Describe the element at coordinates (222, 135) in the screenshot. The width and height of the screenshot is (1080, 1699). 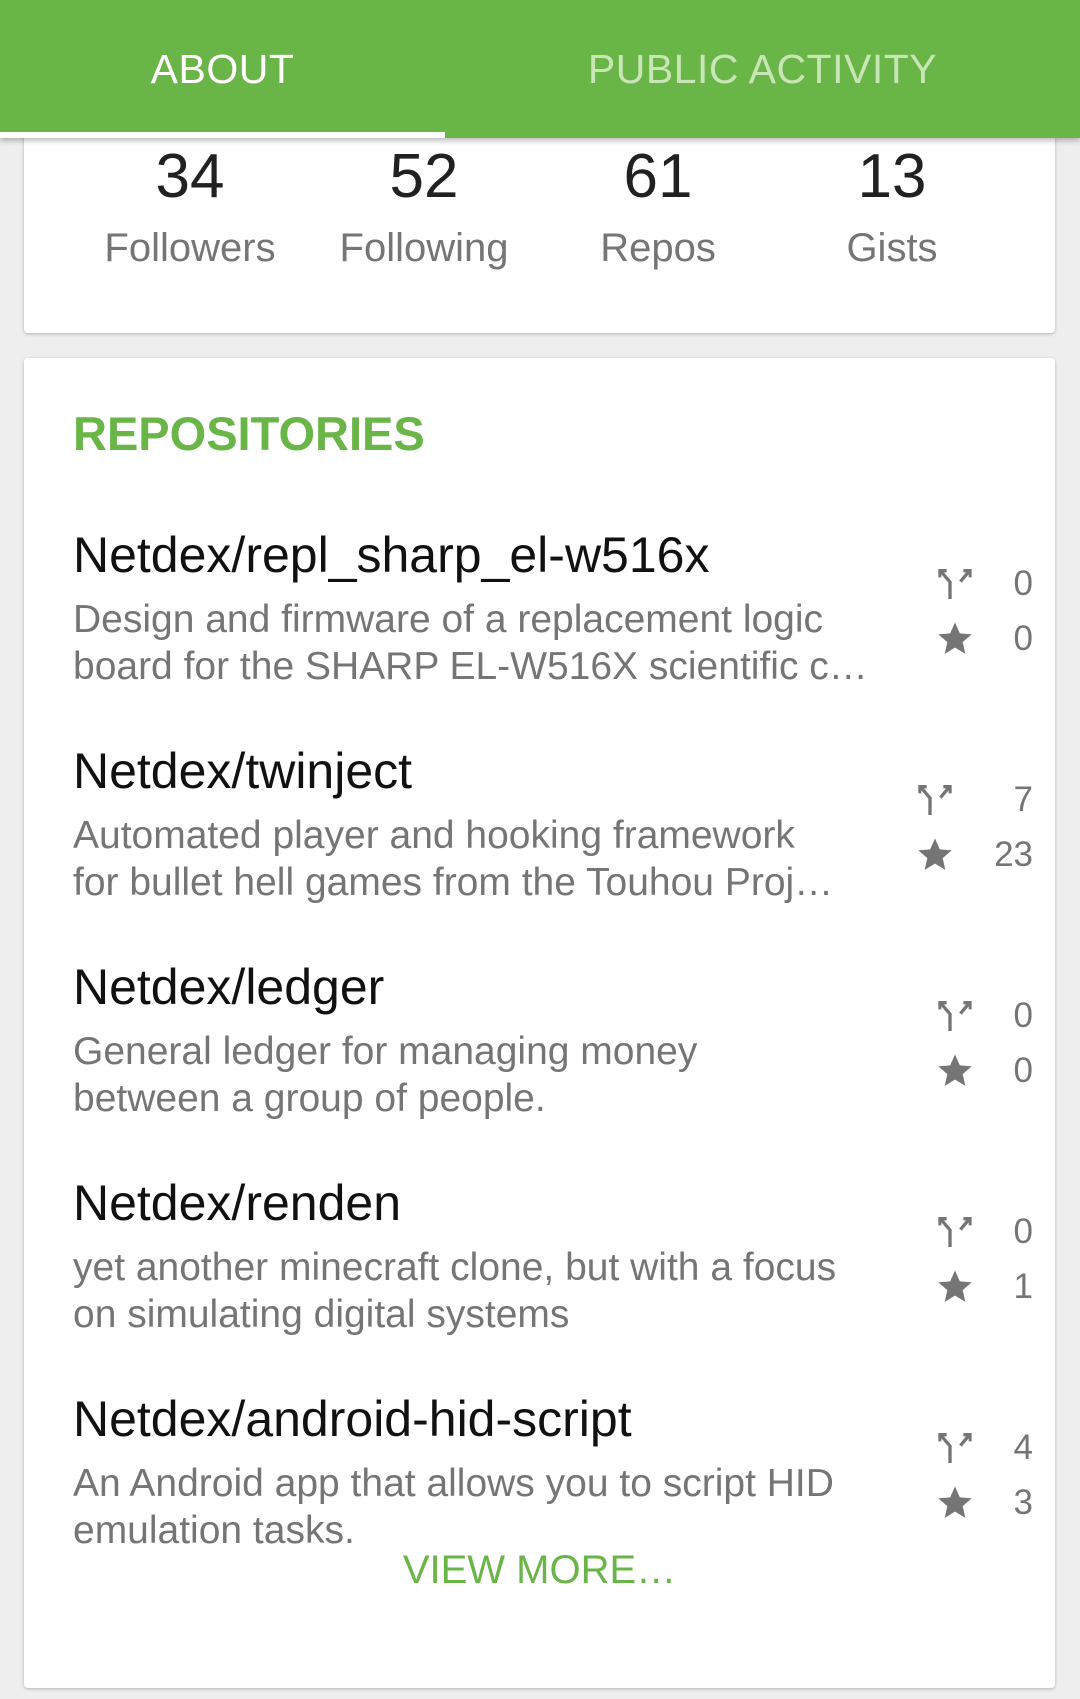
I see `tab-indicator` at that location.